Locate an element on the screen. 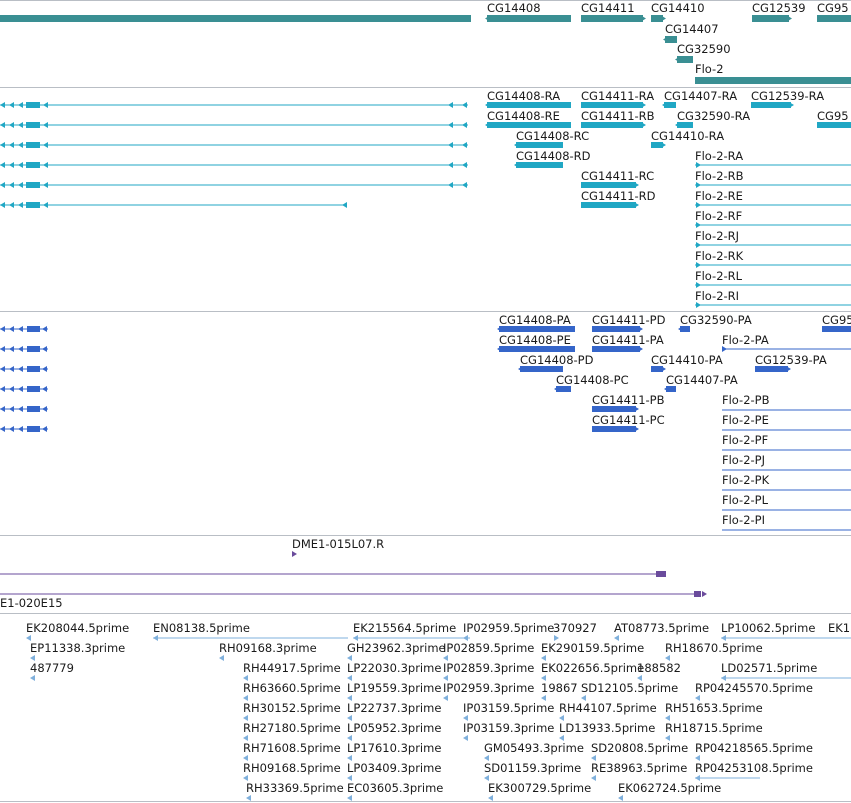  protein-label: CG14408-PD is located at coordinates (557, 360).